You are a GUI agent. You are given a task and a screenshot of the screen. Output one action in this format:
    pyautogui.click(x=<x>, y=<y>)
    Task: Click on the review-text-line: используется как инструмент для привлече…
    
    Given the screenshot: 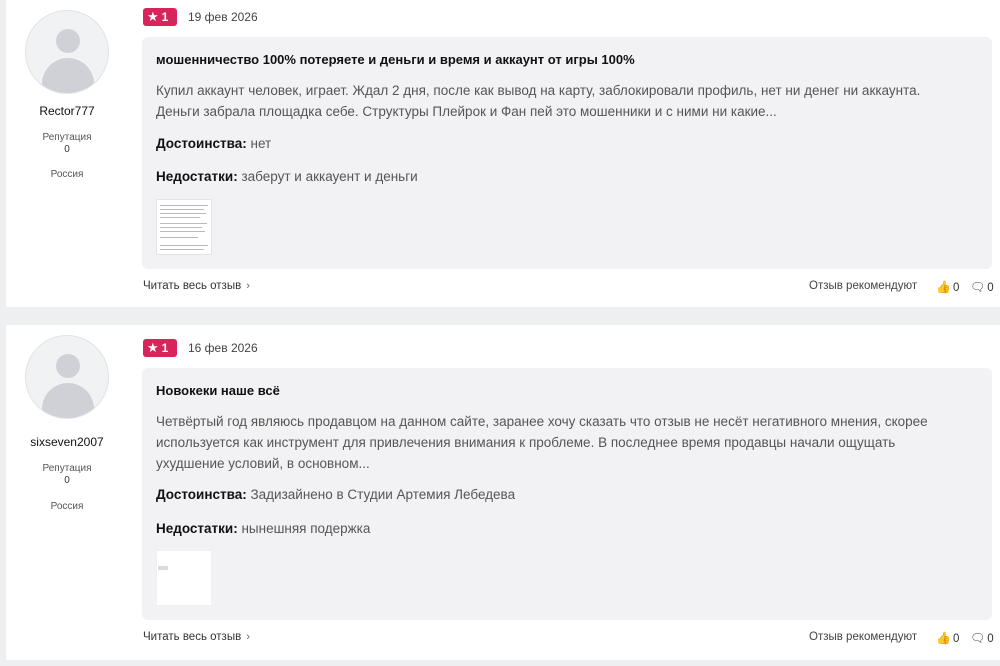 What is the action you would take?
    pyautogui.click(x=526, y=442)
    